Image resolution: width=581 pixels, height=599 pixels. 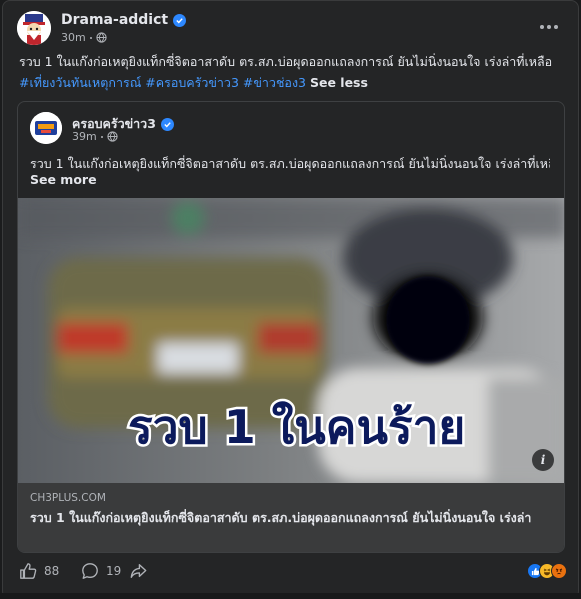 I want to click on like-count: 88, so click(x=52, y=571).